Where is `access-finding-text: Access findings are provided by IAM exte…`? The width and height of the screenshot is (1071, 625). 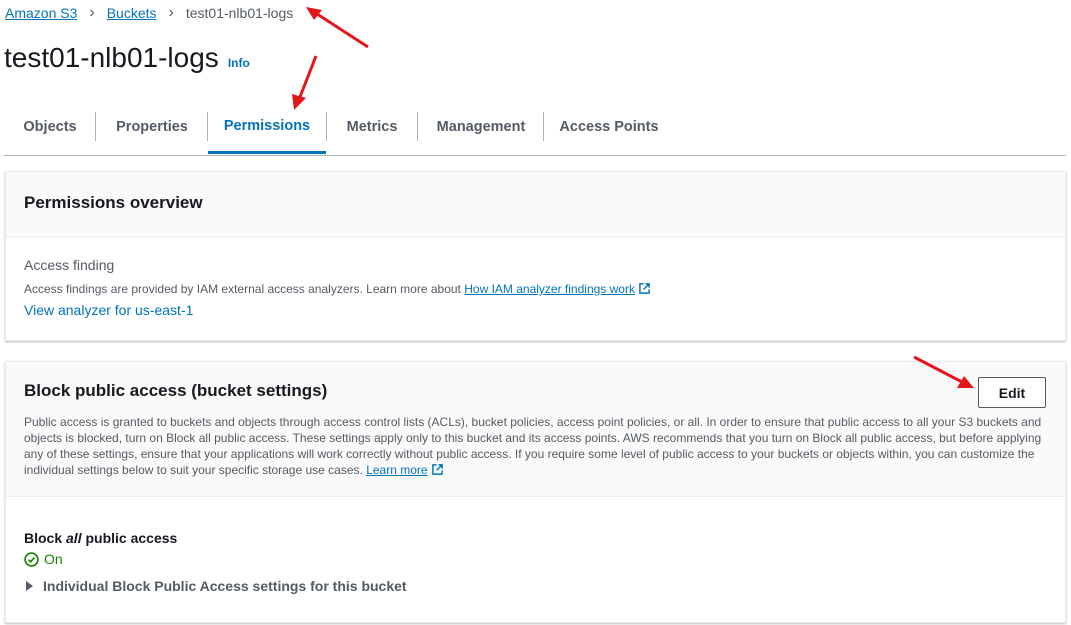 access-finding-text: Access findings are provided by IAM exte… is located at coordinates (242, 289).